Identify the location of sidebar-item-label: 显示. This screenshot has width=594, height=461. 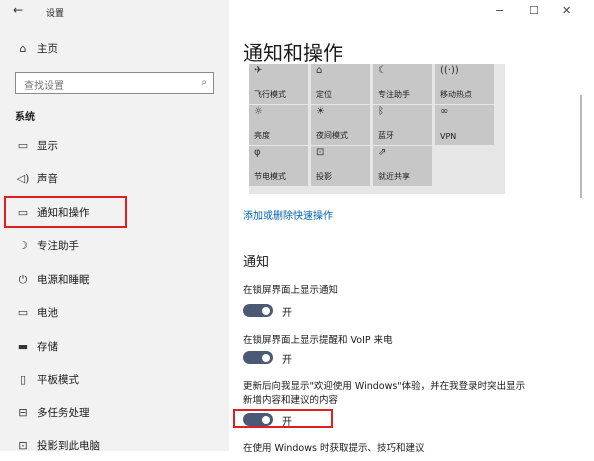
(47, 146).